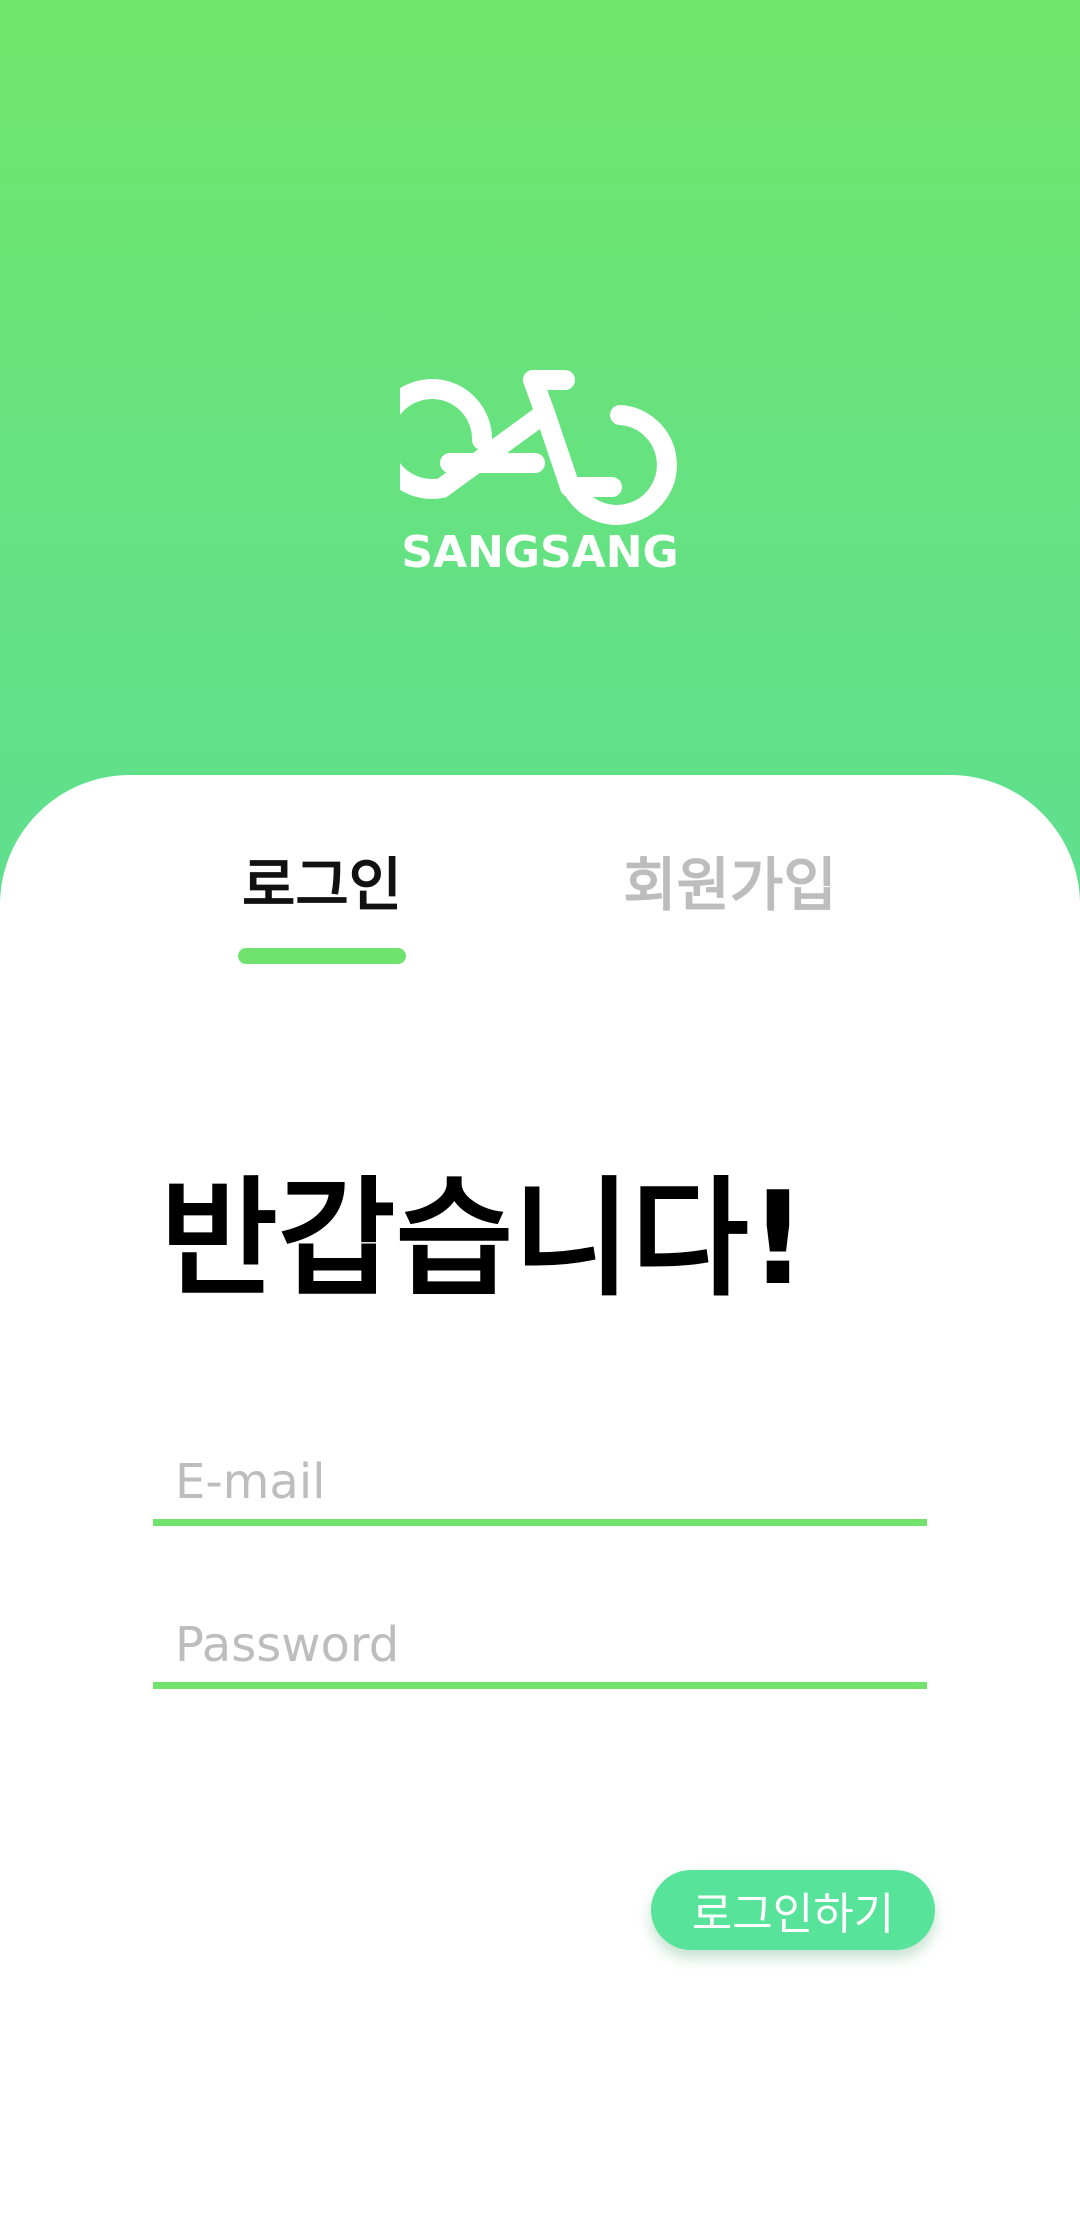 The height and width of the screenshot is (2220, 1080). I want to click on password-underline, so click(540, 1685).